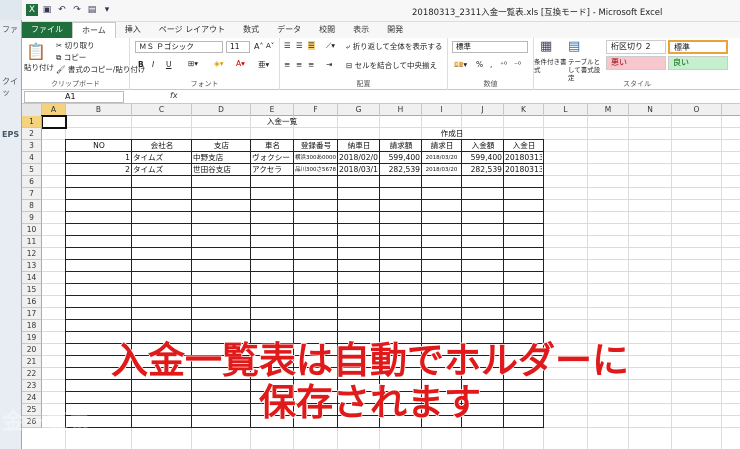 This screenshot has width=740, height=449. I want to click on increase-decimal-icon: ⁺⁰, so click(503, 64).